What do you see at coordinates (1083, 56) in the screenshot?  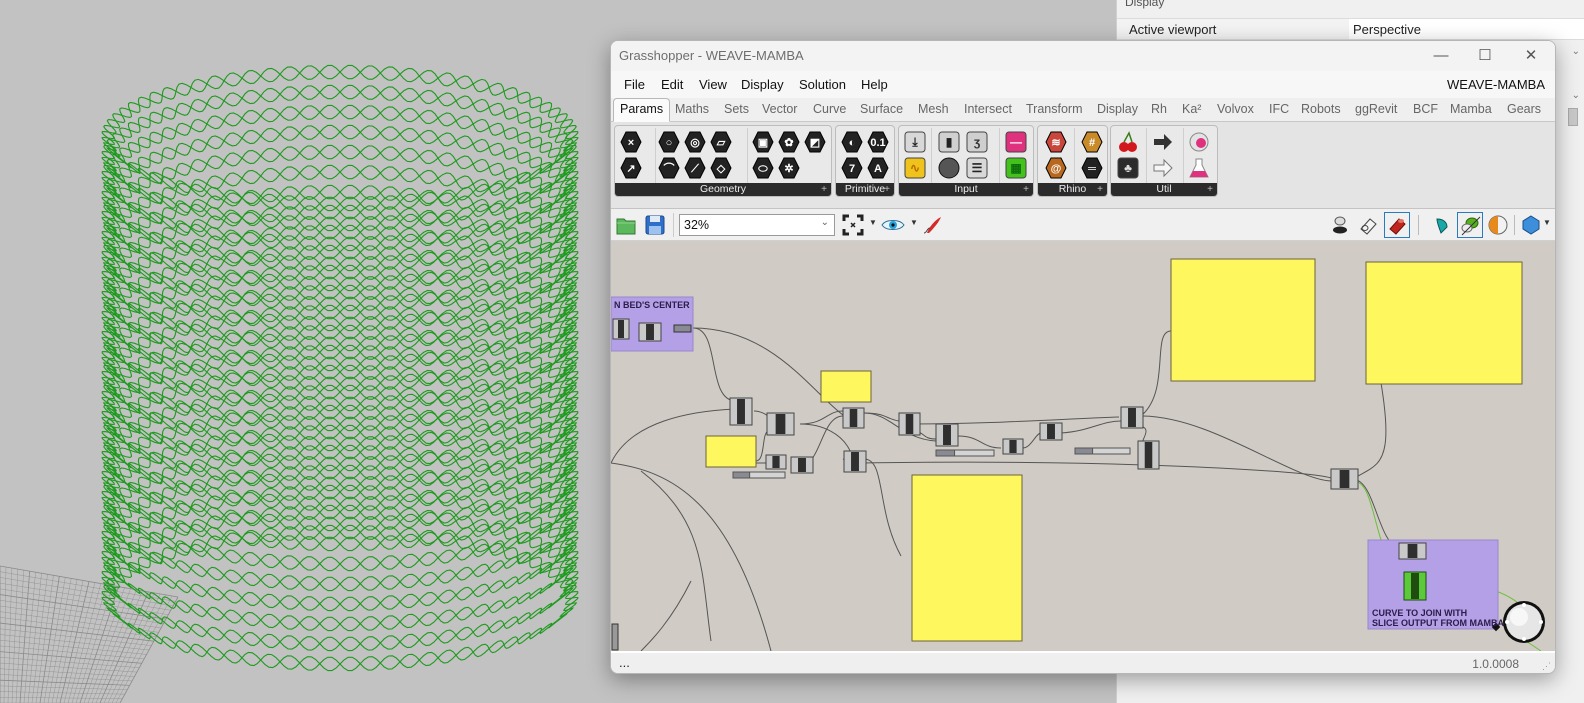 I see `title-bar: Grasshopper - WEAVE-MAMBA — ☐ ✕` at bounding box center [1083, 56].